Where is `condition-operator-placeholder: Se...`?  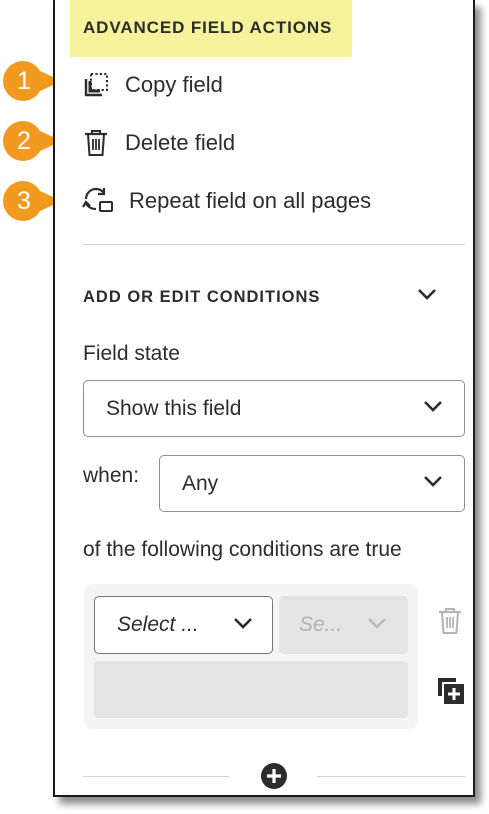 condition-operator-placeholder: Se... is located at coordinates (321, 624).